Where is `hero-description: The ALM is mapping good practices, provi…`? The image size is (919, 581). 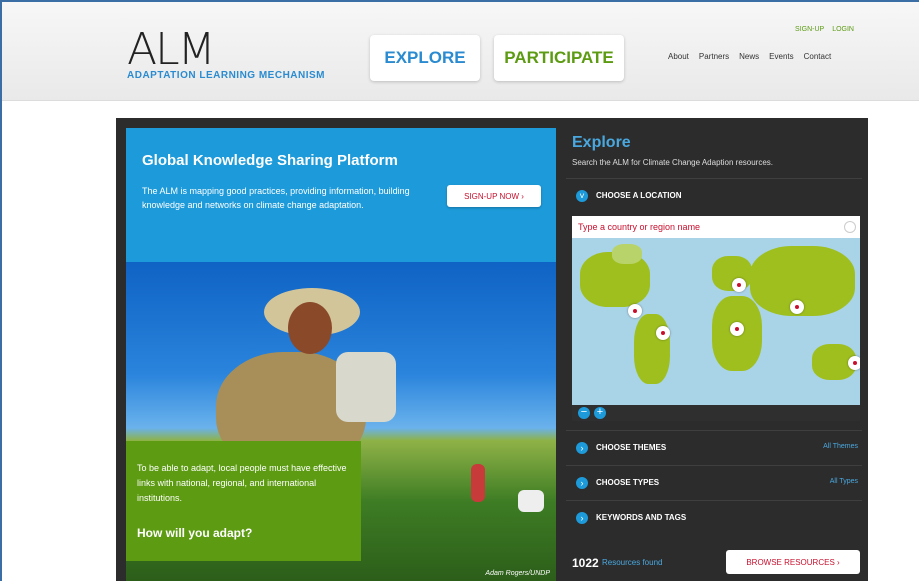 hero-description: The ALM is mapping good practices, provi… is located at coordinates (276, 198).